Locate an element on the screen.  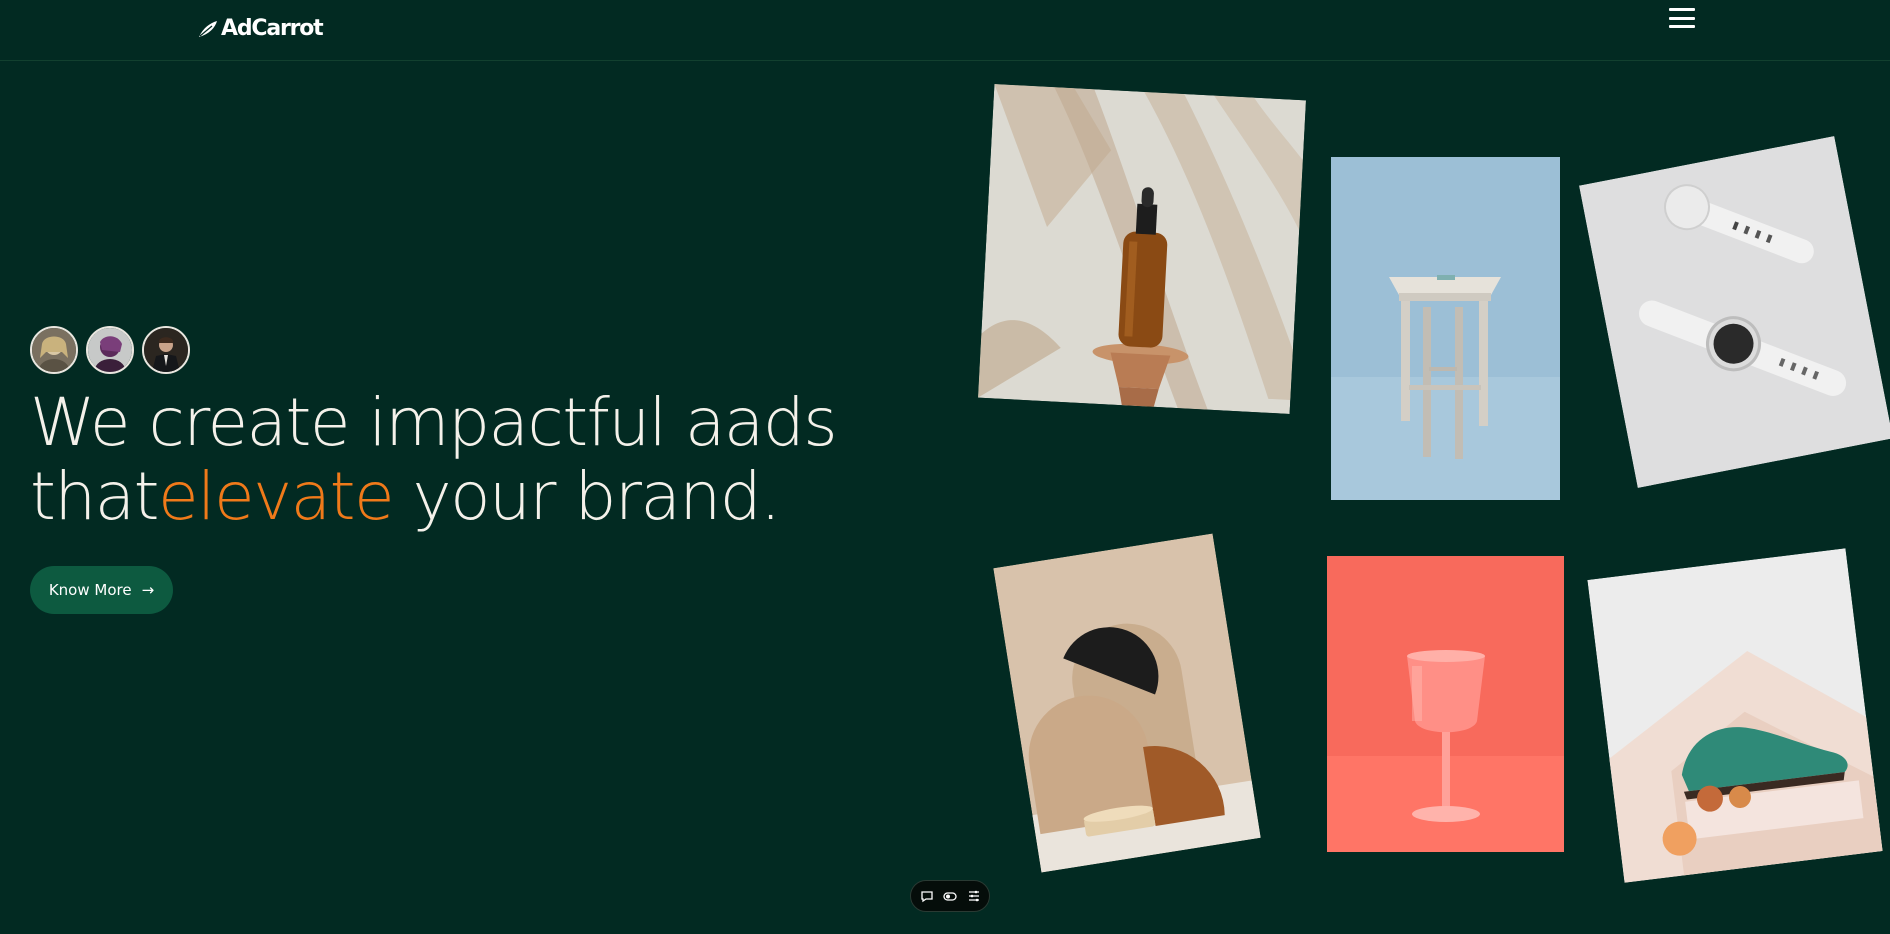
logo-text: AdCarrot is located at coordinates (272, 28).